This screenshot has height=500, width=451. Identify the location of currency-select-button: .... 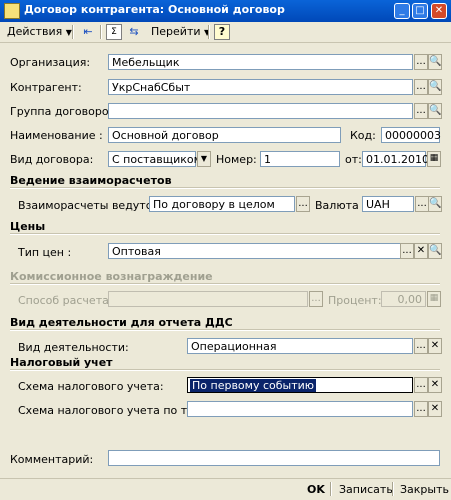
(422, 204).